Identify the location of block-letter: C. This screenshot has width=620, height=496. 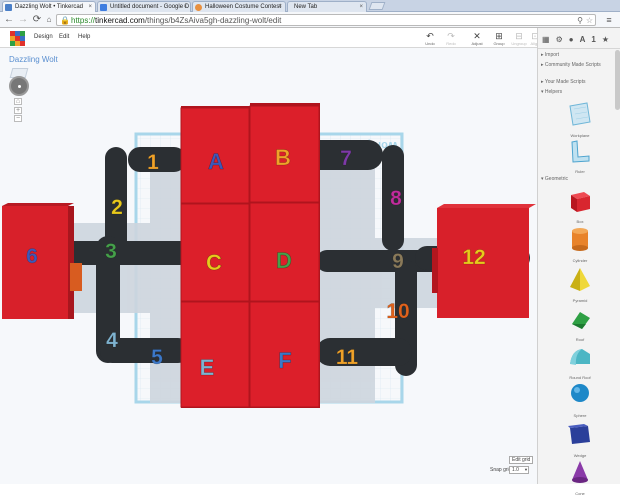
(214, 262).